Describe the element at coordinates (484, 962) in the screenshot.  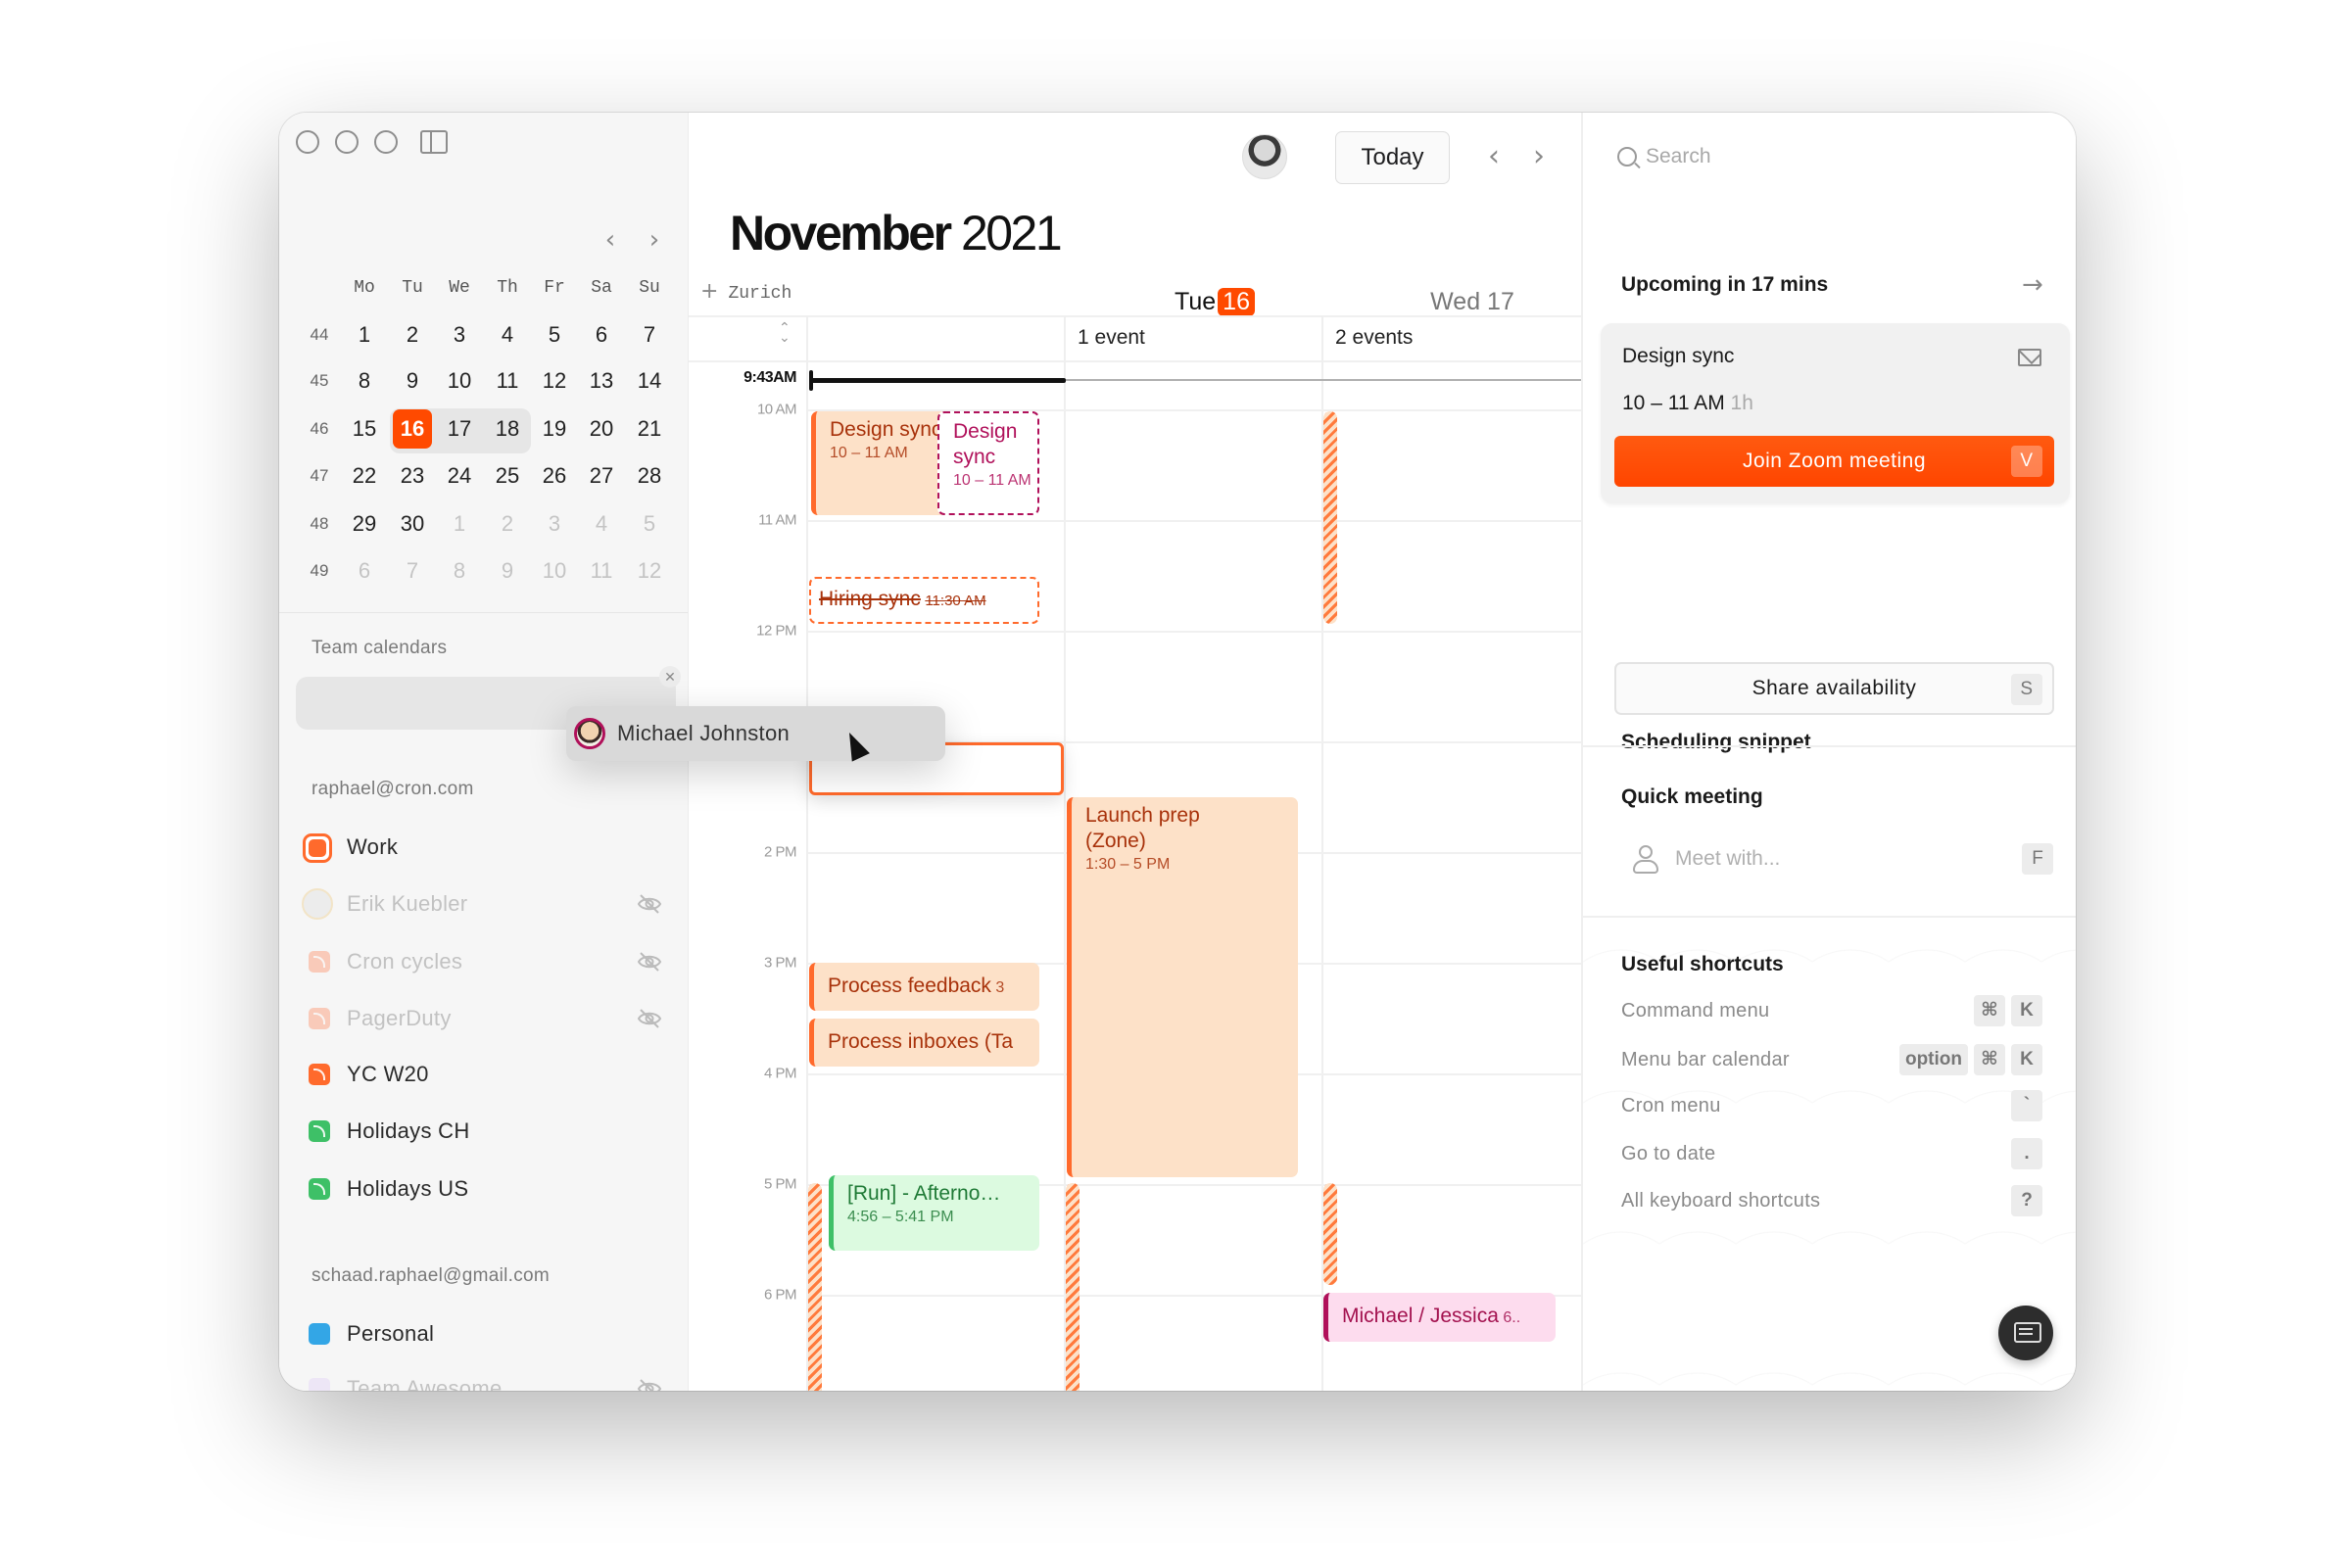
I see `calendar-item-cron-cycles: Cron cycles` at that location.